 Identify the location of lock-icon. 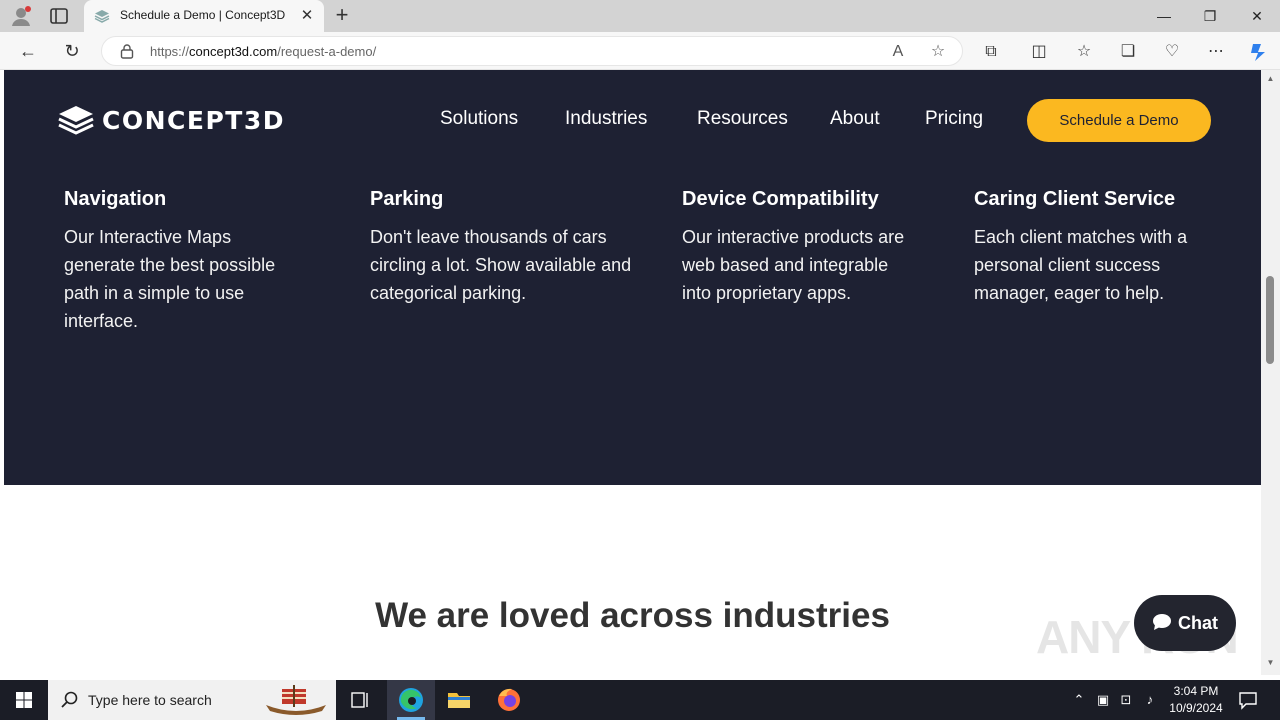
(127, 51).